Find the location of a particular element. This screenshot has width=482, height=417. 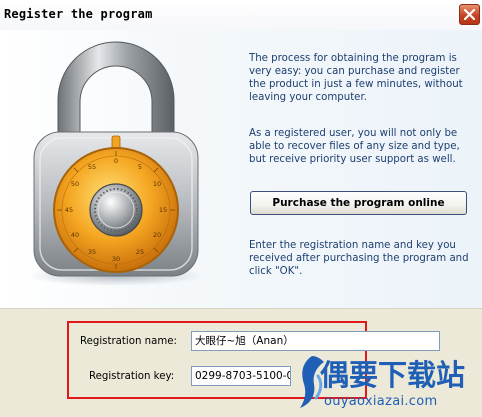

dial-number: 5 is located at coordinates (140, 167).